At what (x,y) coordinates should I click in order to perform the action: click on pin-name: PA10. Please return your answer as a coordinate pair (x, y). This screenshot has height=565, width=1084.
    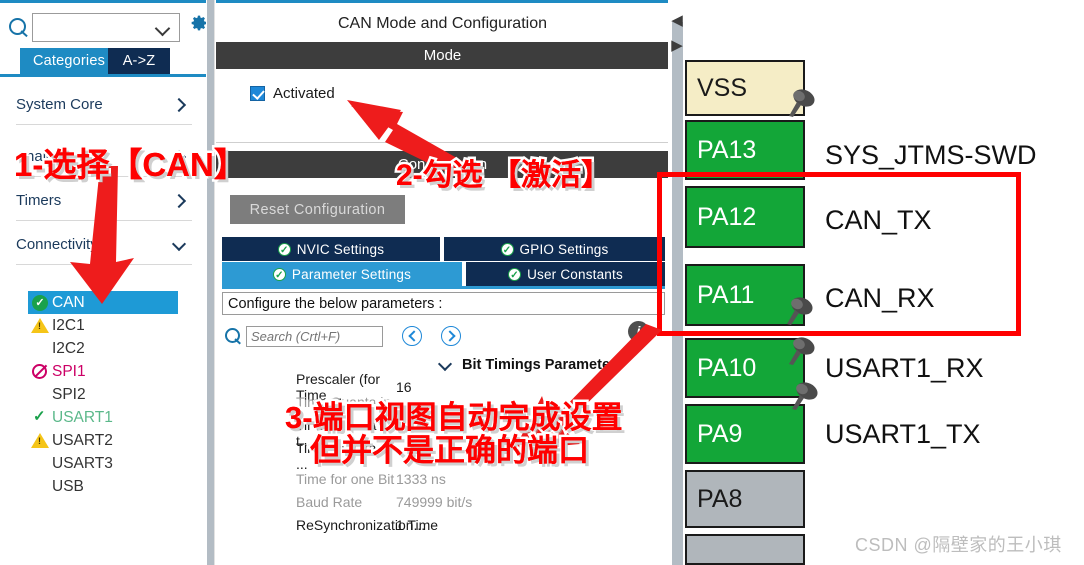
    Looking at the image, I should click on (727, 367).